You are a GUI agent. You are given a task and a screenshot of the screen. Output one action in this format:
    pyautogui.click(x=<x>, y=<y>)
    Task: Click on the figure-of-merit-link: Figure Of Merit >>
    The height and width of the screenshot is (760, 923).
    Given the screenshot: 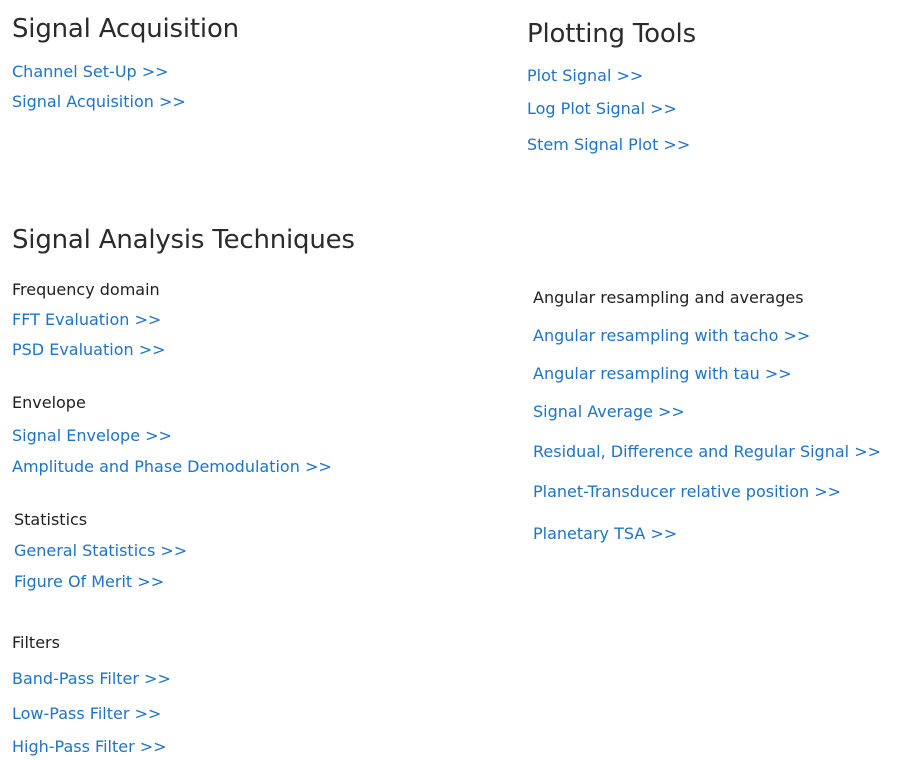 What is the action you would take?
    pyautogui.click(x=89, y=581)
    